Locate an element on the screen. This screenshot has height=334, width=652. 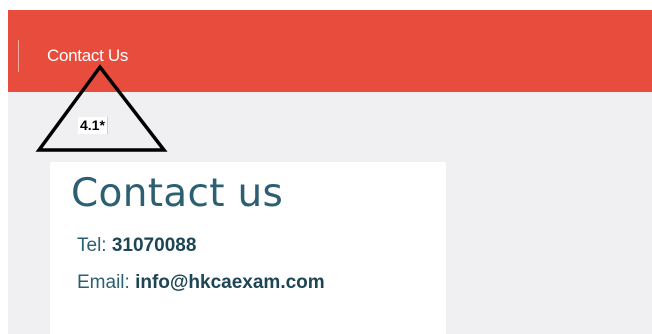
email-label: Email: is located at coordinates (103, 282).